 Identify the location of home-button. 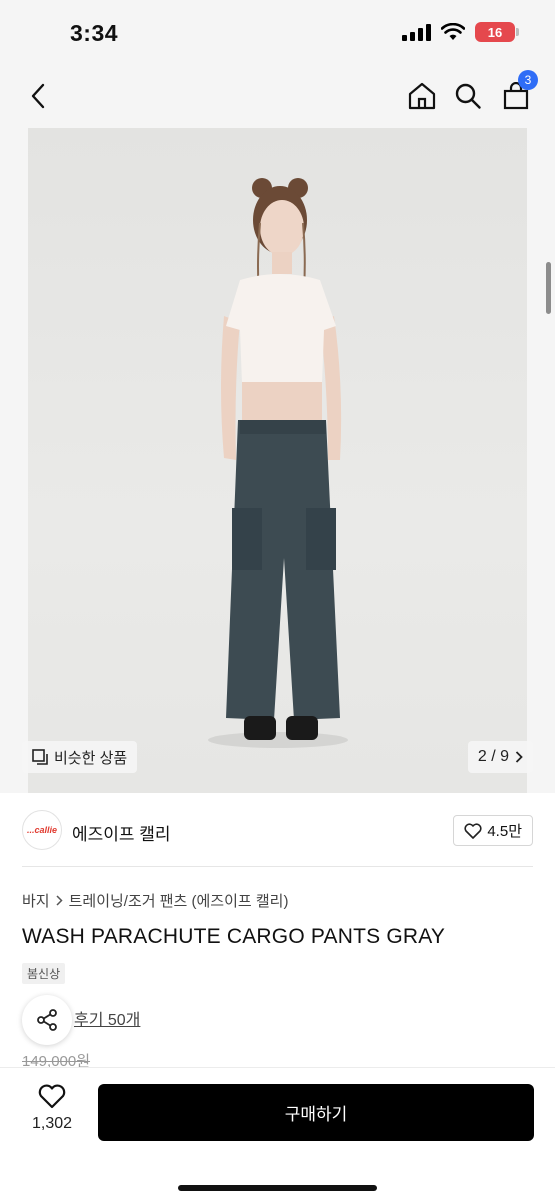
(422, 96).